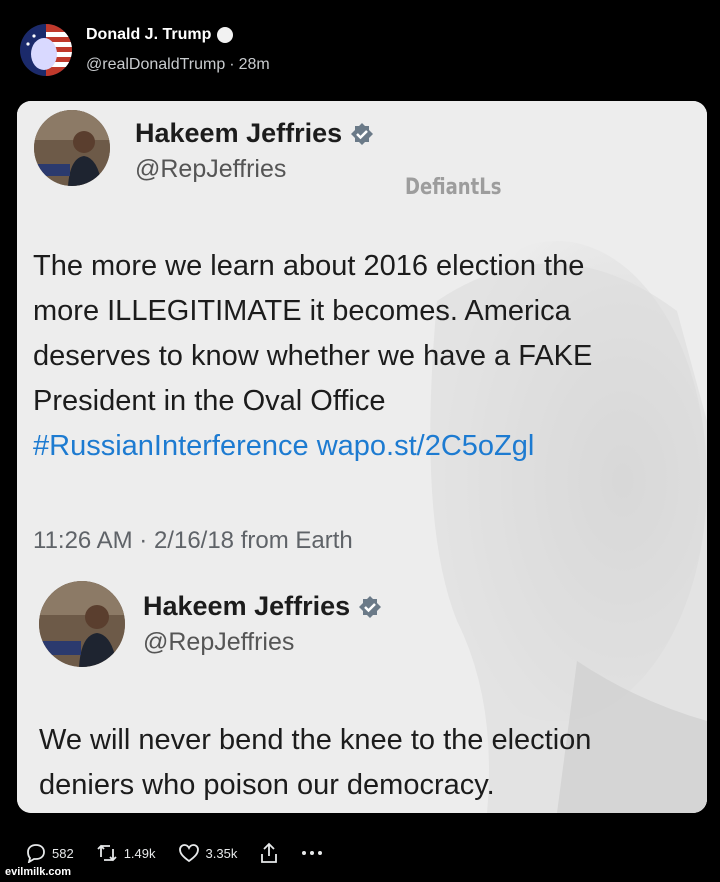 The image size is (720, 882). I want to click on repost-icon, so click(107, 853).